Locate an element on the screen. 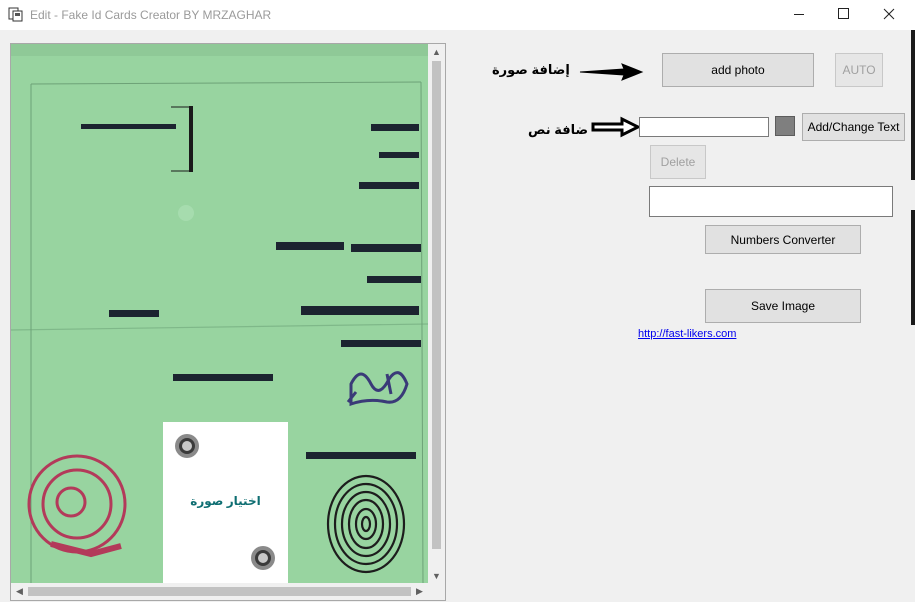 The image size is (915, 602). scroll-corner is located at coordinates (436, 591).